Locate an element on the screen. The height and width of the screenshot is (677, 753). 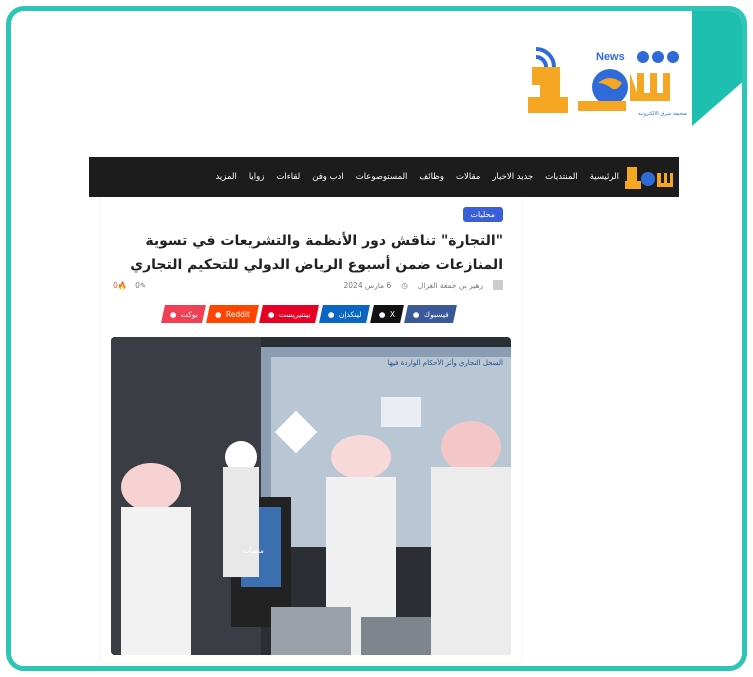
screen-heading: السجل التجاري وأثر الأحكام الواردة فيها is located at coordinates (445, 363).